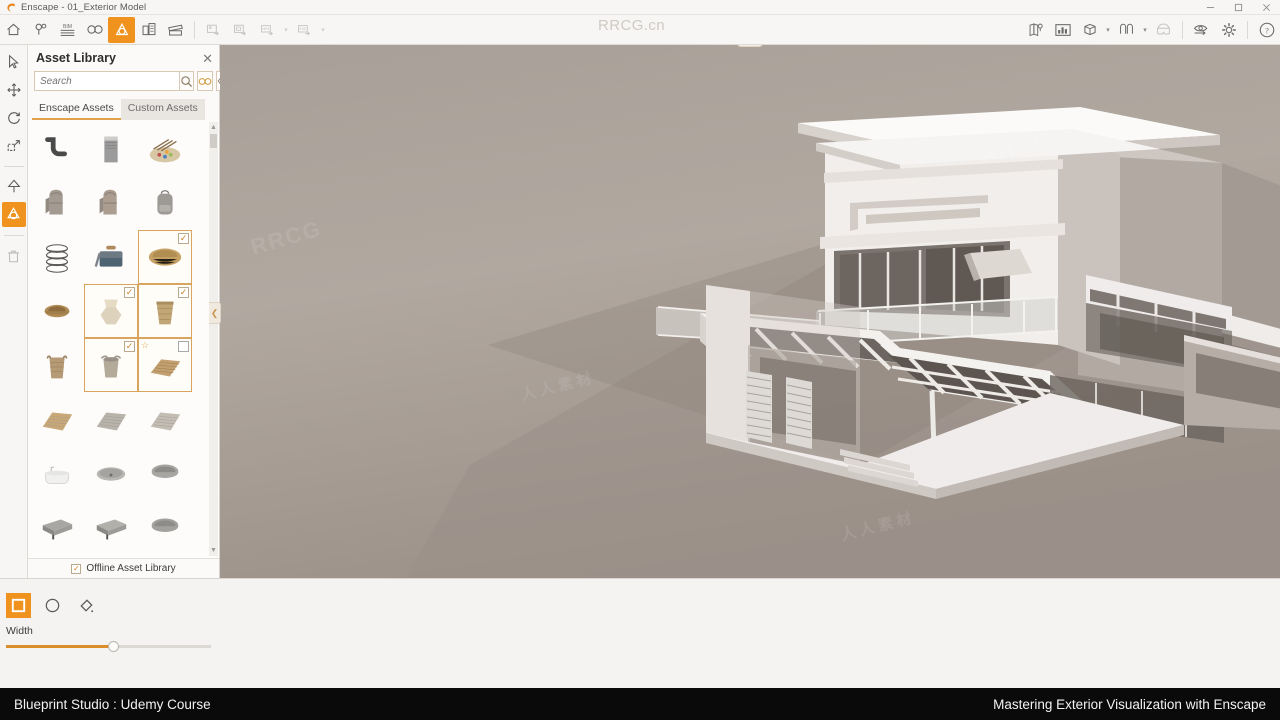 The height and width of the screenshot is (720, 1280). I want to click on asset-cell-drop-in-basin-asset, so click(165, 527).